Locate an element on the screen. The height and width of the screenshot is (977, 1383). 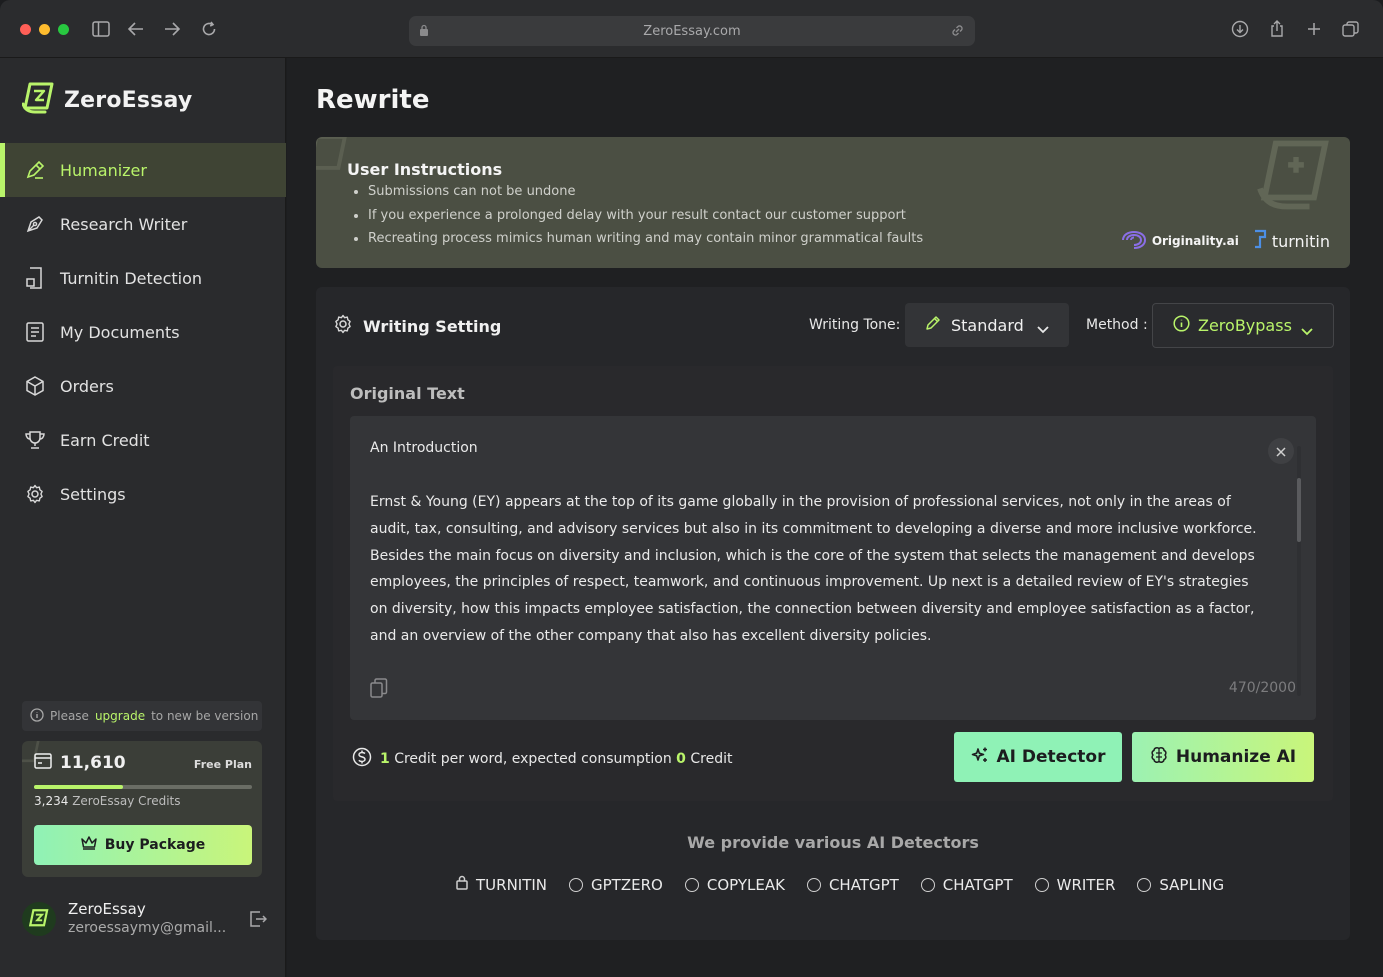
document-list-icon is located at coordinates (35, 332).